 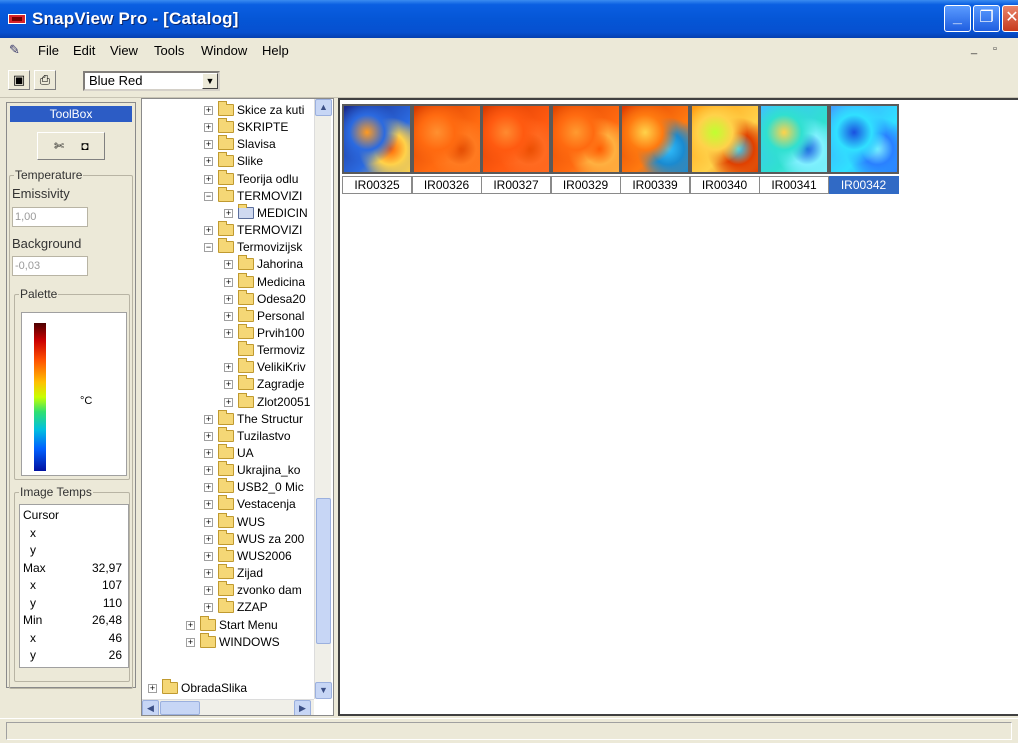 I want to click on thumbnail-label: IR00326, so click(x=446, y=185).